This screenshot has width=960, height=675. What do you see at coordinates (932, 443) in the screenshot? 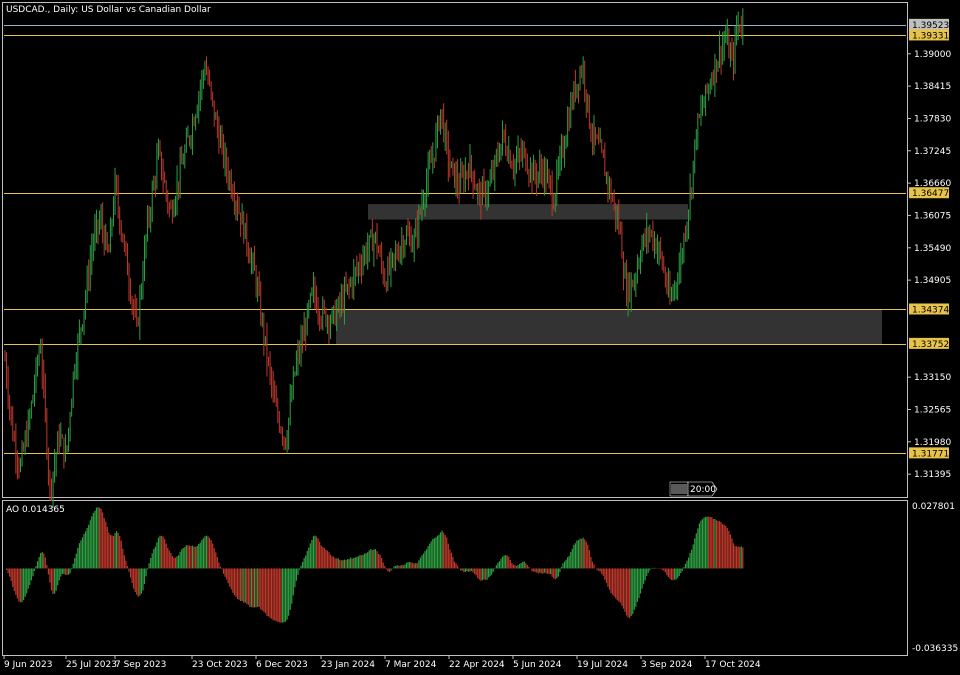
I see `price-tick-label: 1.31980` at bounding box center [932, 443].